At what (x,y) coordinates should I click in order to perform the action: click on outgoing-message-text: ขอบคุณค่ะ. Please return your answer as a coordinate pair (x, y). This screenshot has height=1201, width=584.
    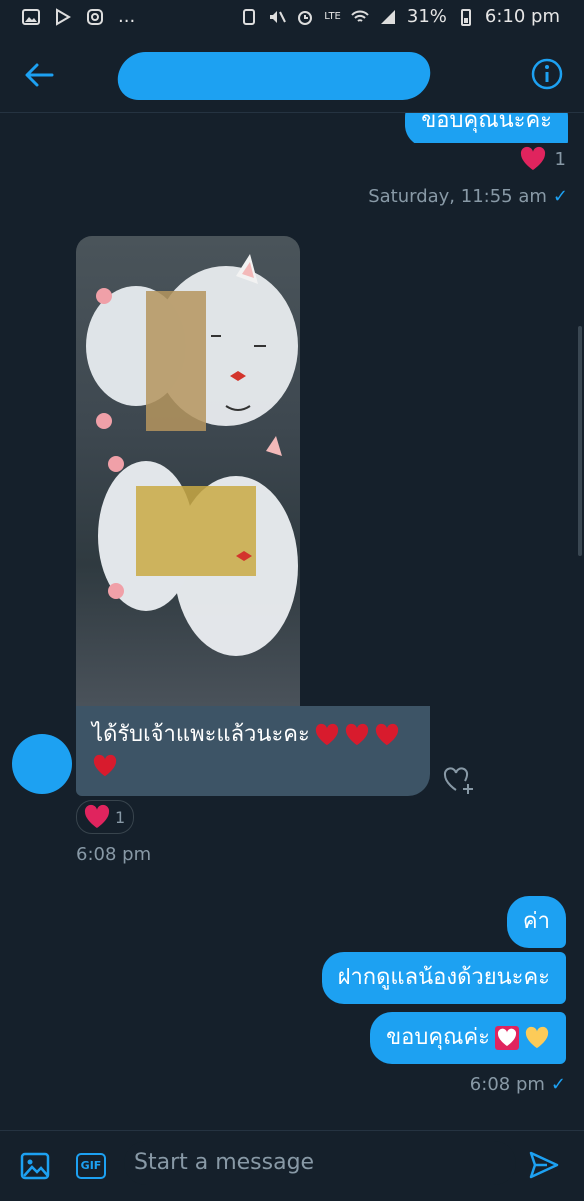
    Looking at the image, I should click on (438, 1037).